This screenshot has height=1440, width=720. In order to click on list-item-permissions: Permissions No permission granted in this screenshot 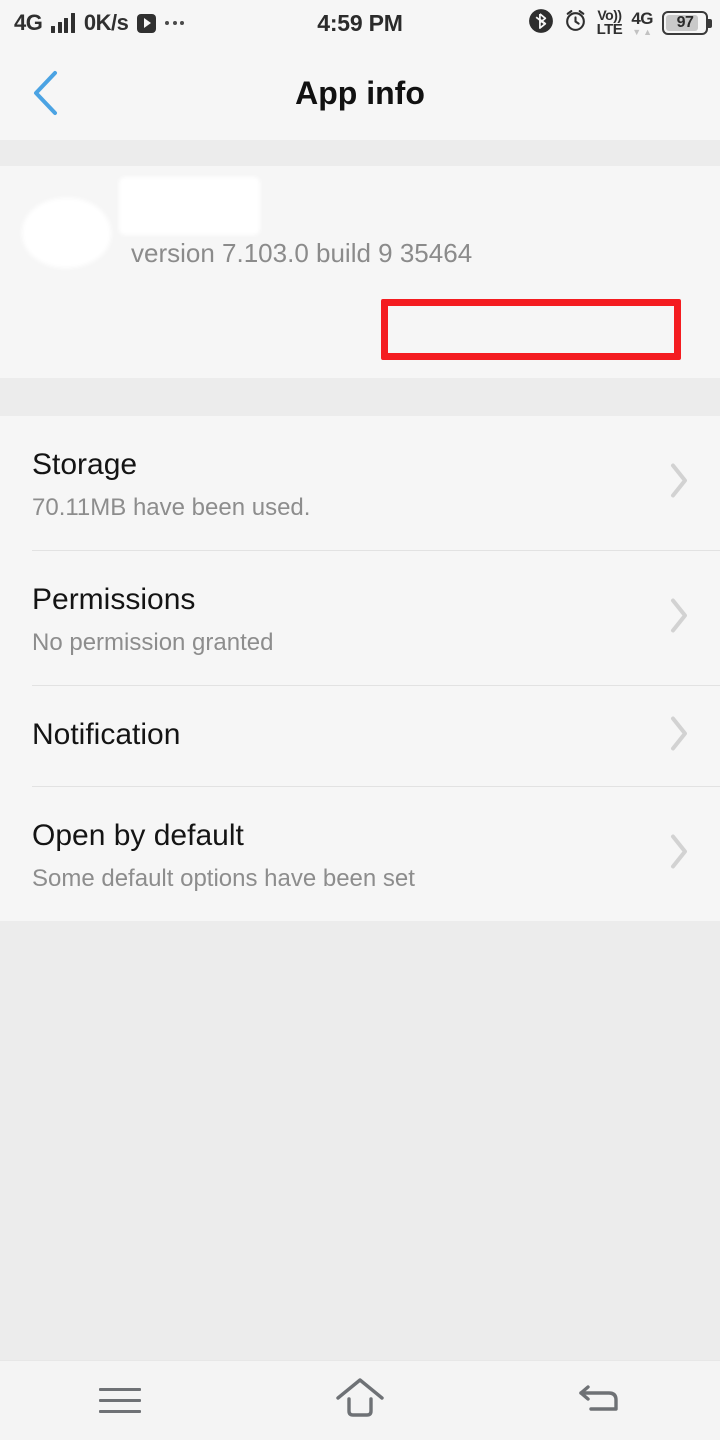, I will do `click(360, 618)`.